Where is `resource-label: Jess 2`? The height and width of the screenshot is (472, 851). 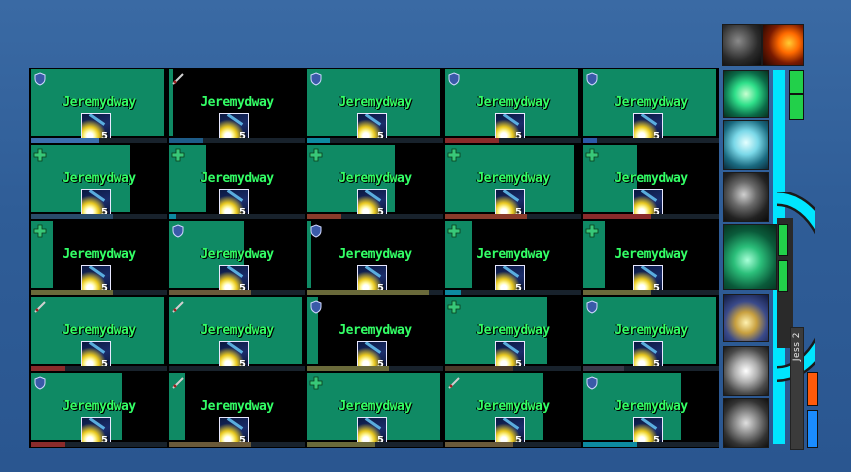 resource-label: Jess 2 is located at coordinates (797, 347).